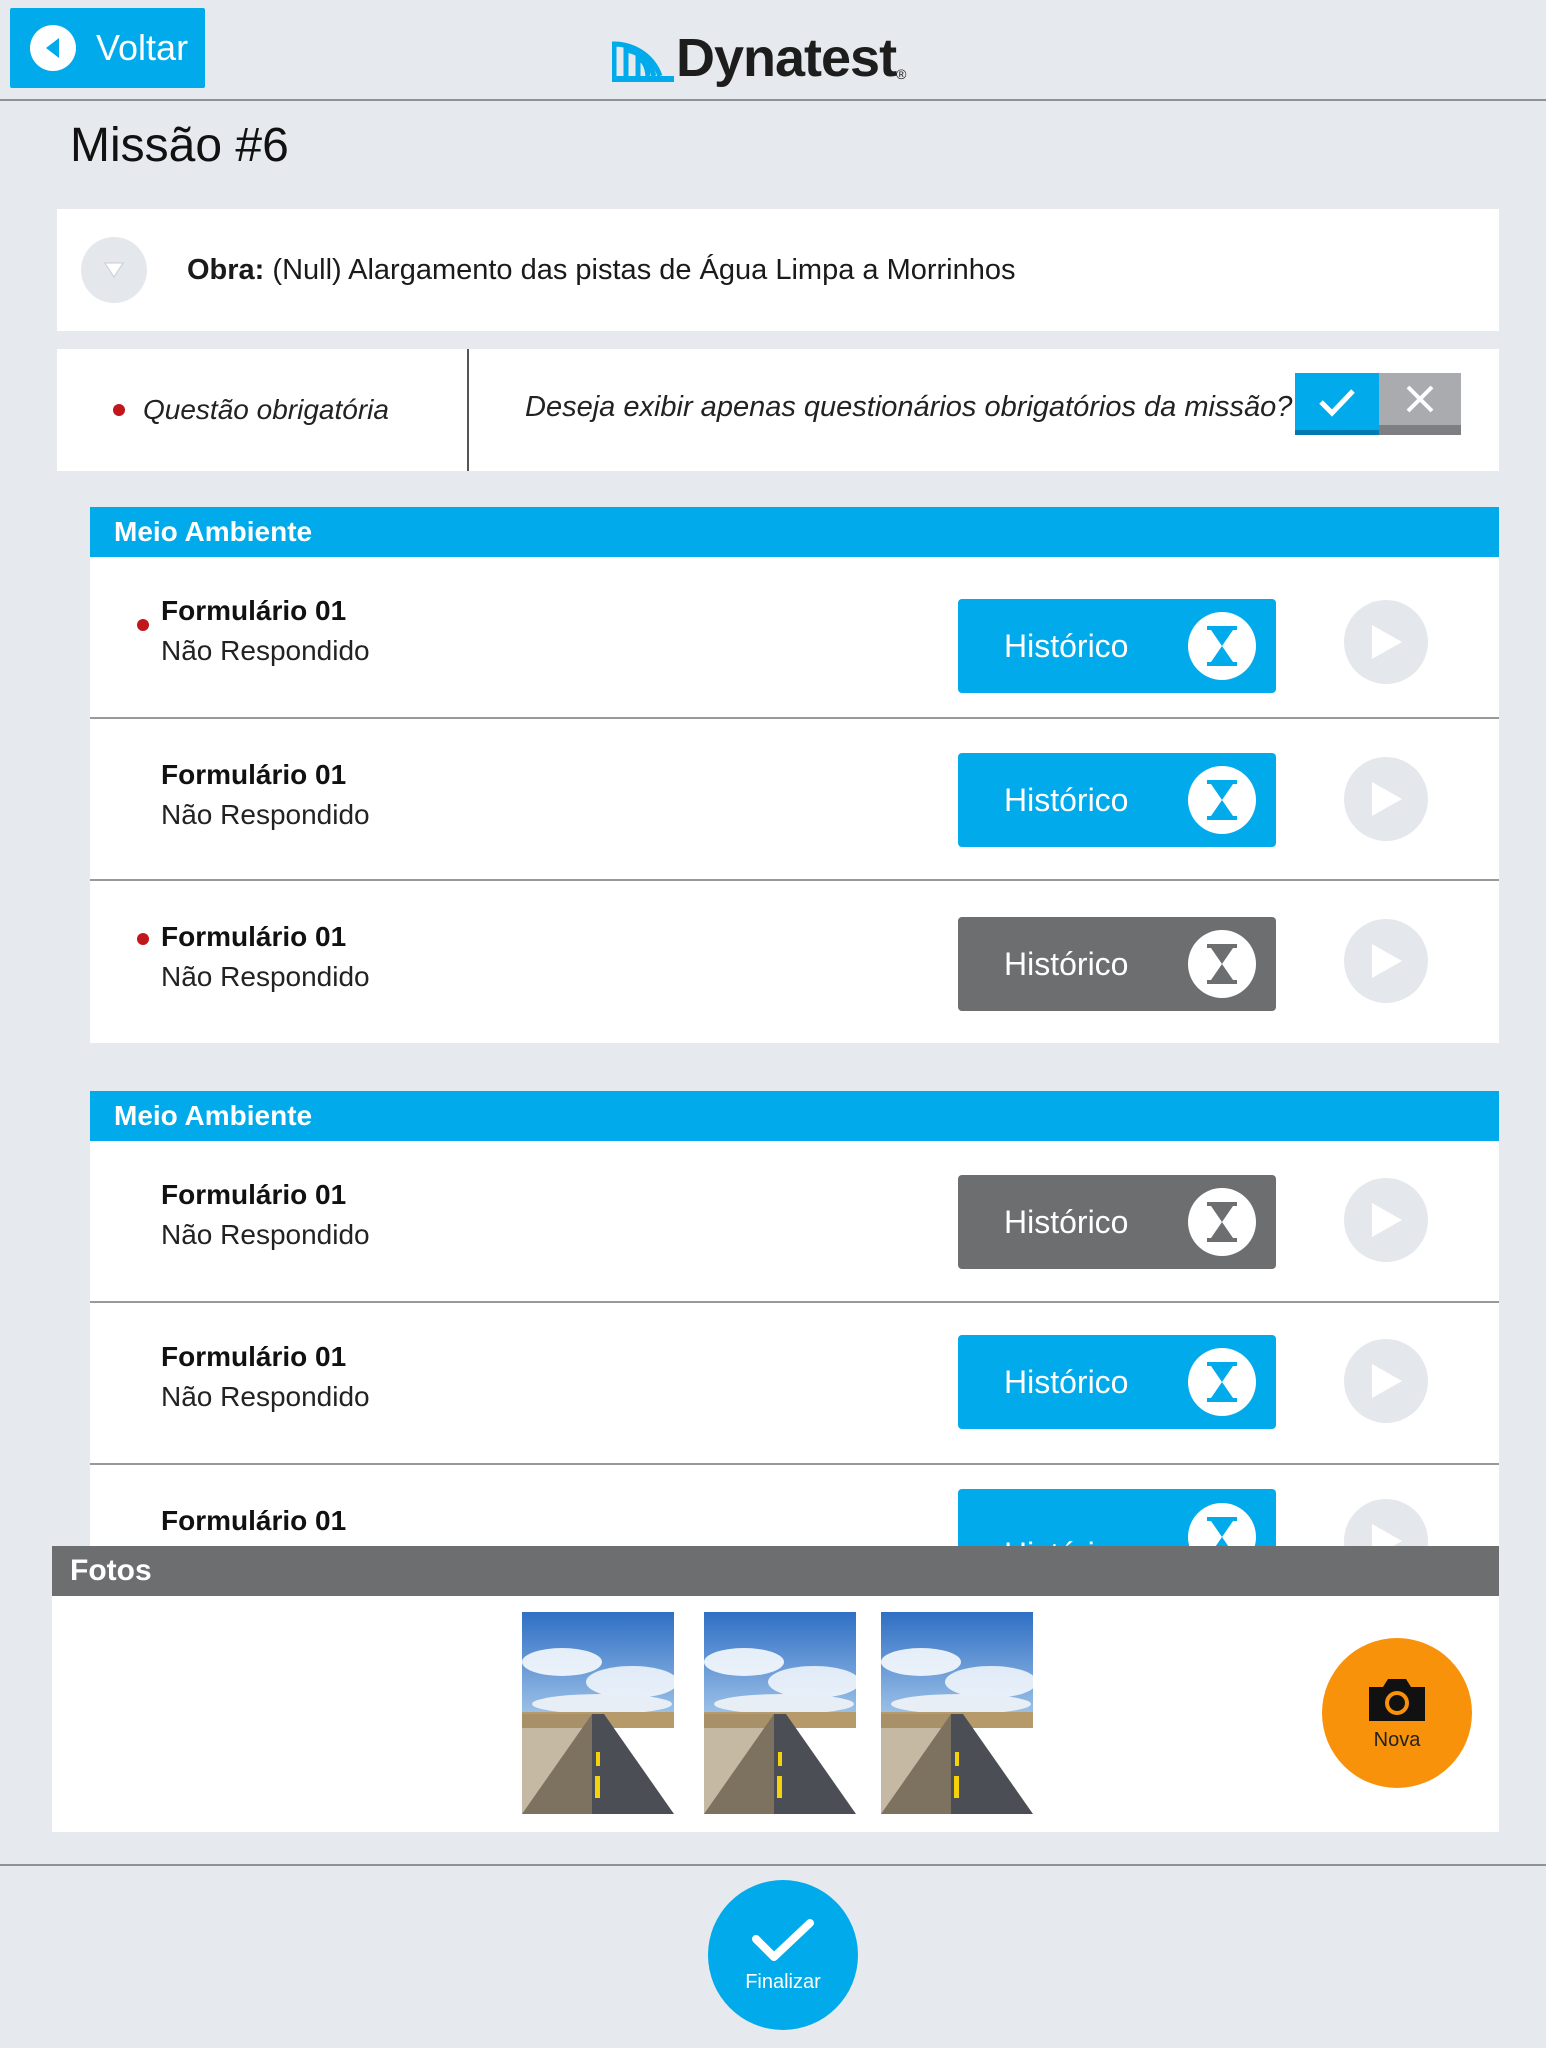 Image resolution: width=1546 pixels, height=2048 pixels. I want to click on new-photo-label: Nova, so click(1397, 1739).